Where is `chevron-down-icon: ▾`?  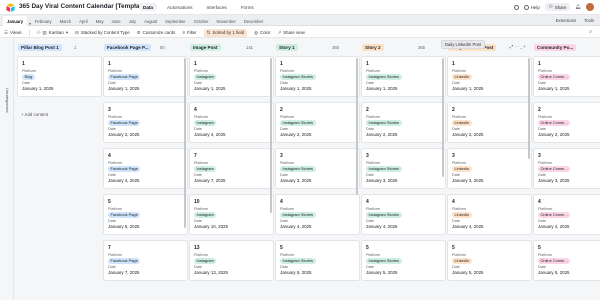 chevron-down-icon: ▾ is located at coordinates (135, 6).